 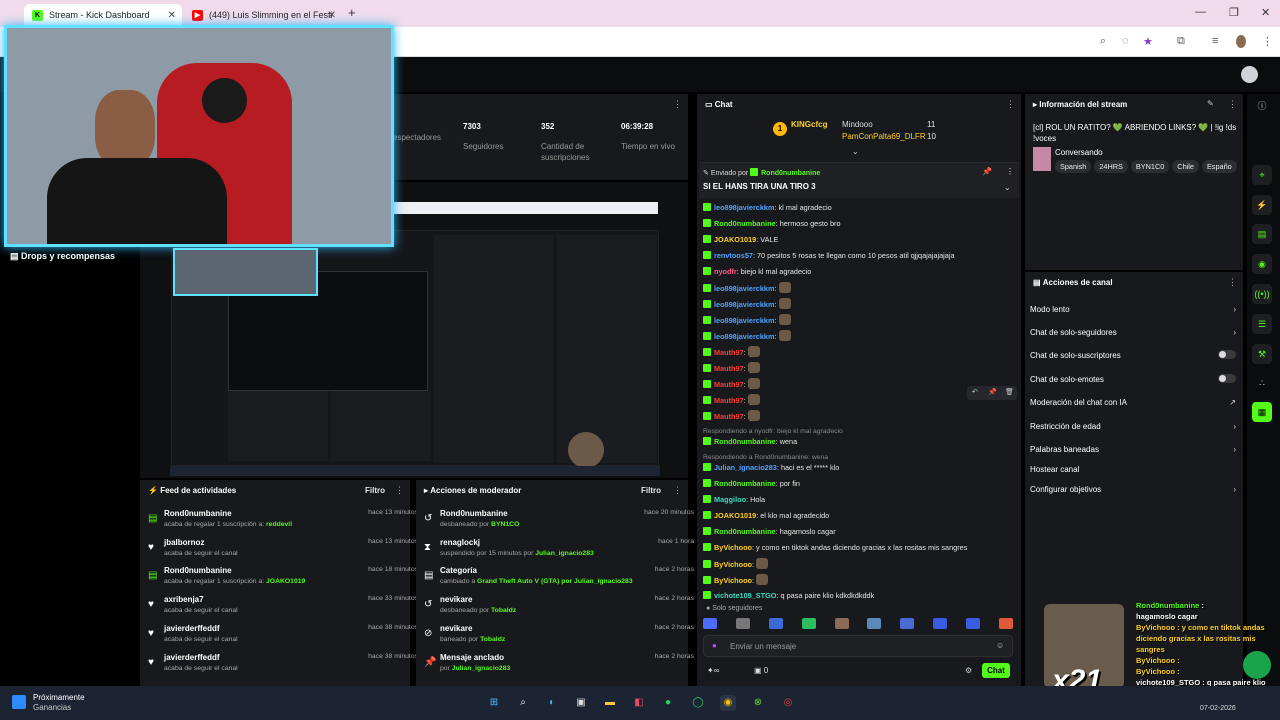 I want to click on settings-icon: ⚙, so click(x=968, y=670).